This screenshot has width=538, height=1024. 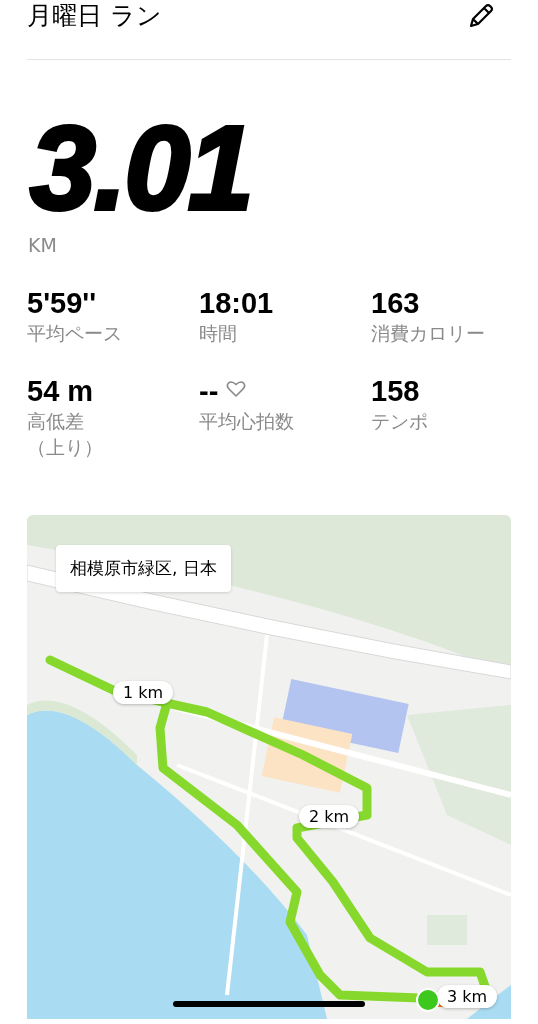 What do you see at coordinates (399, 421) in the screenshot?
I see `stat-label: テンポ` at bounding box center [399, 421].